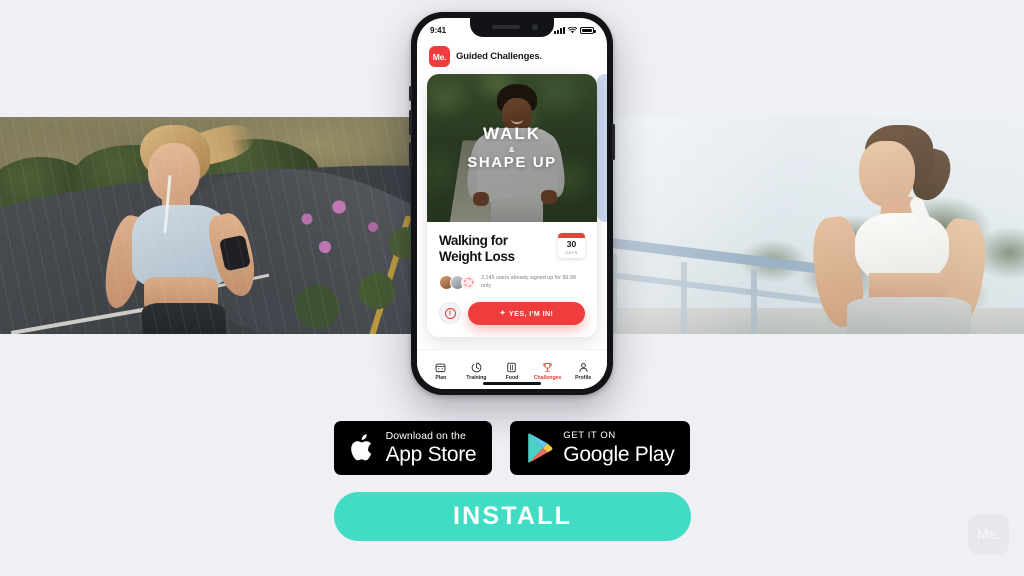  I want to click on app-header-title: Guided Challenges., so click(499, 56).